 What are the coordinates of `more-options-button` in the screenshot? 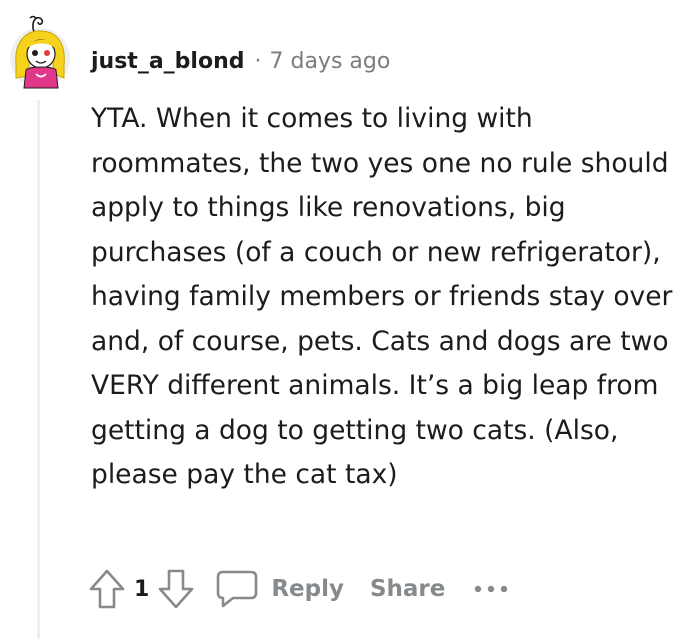 It's located at (491, 589).